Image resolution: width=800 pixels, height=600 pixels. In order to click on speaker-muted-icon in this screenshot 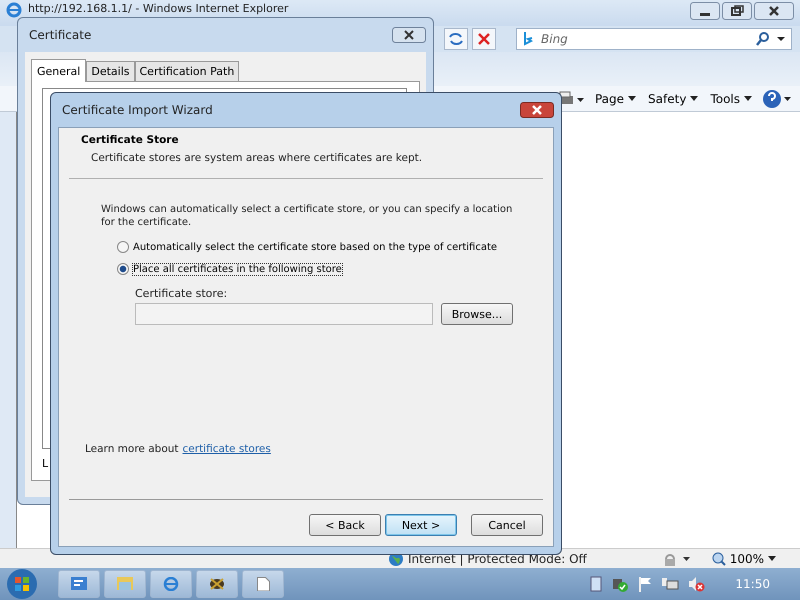, I will do `click(696, 584)`.